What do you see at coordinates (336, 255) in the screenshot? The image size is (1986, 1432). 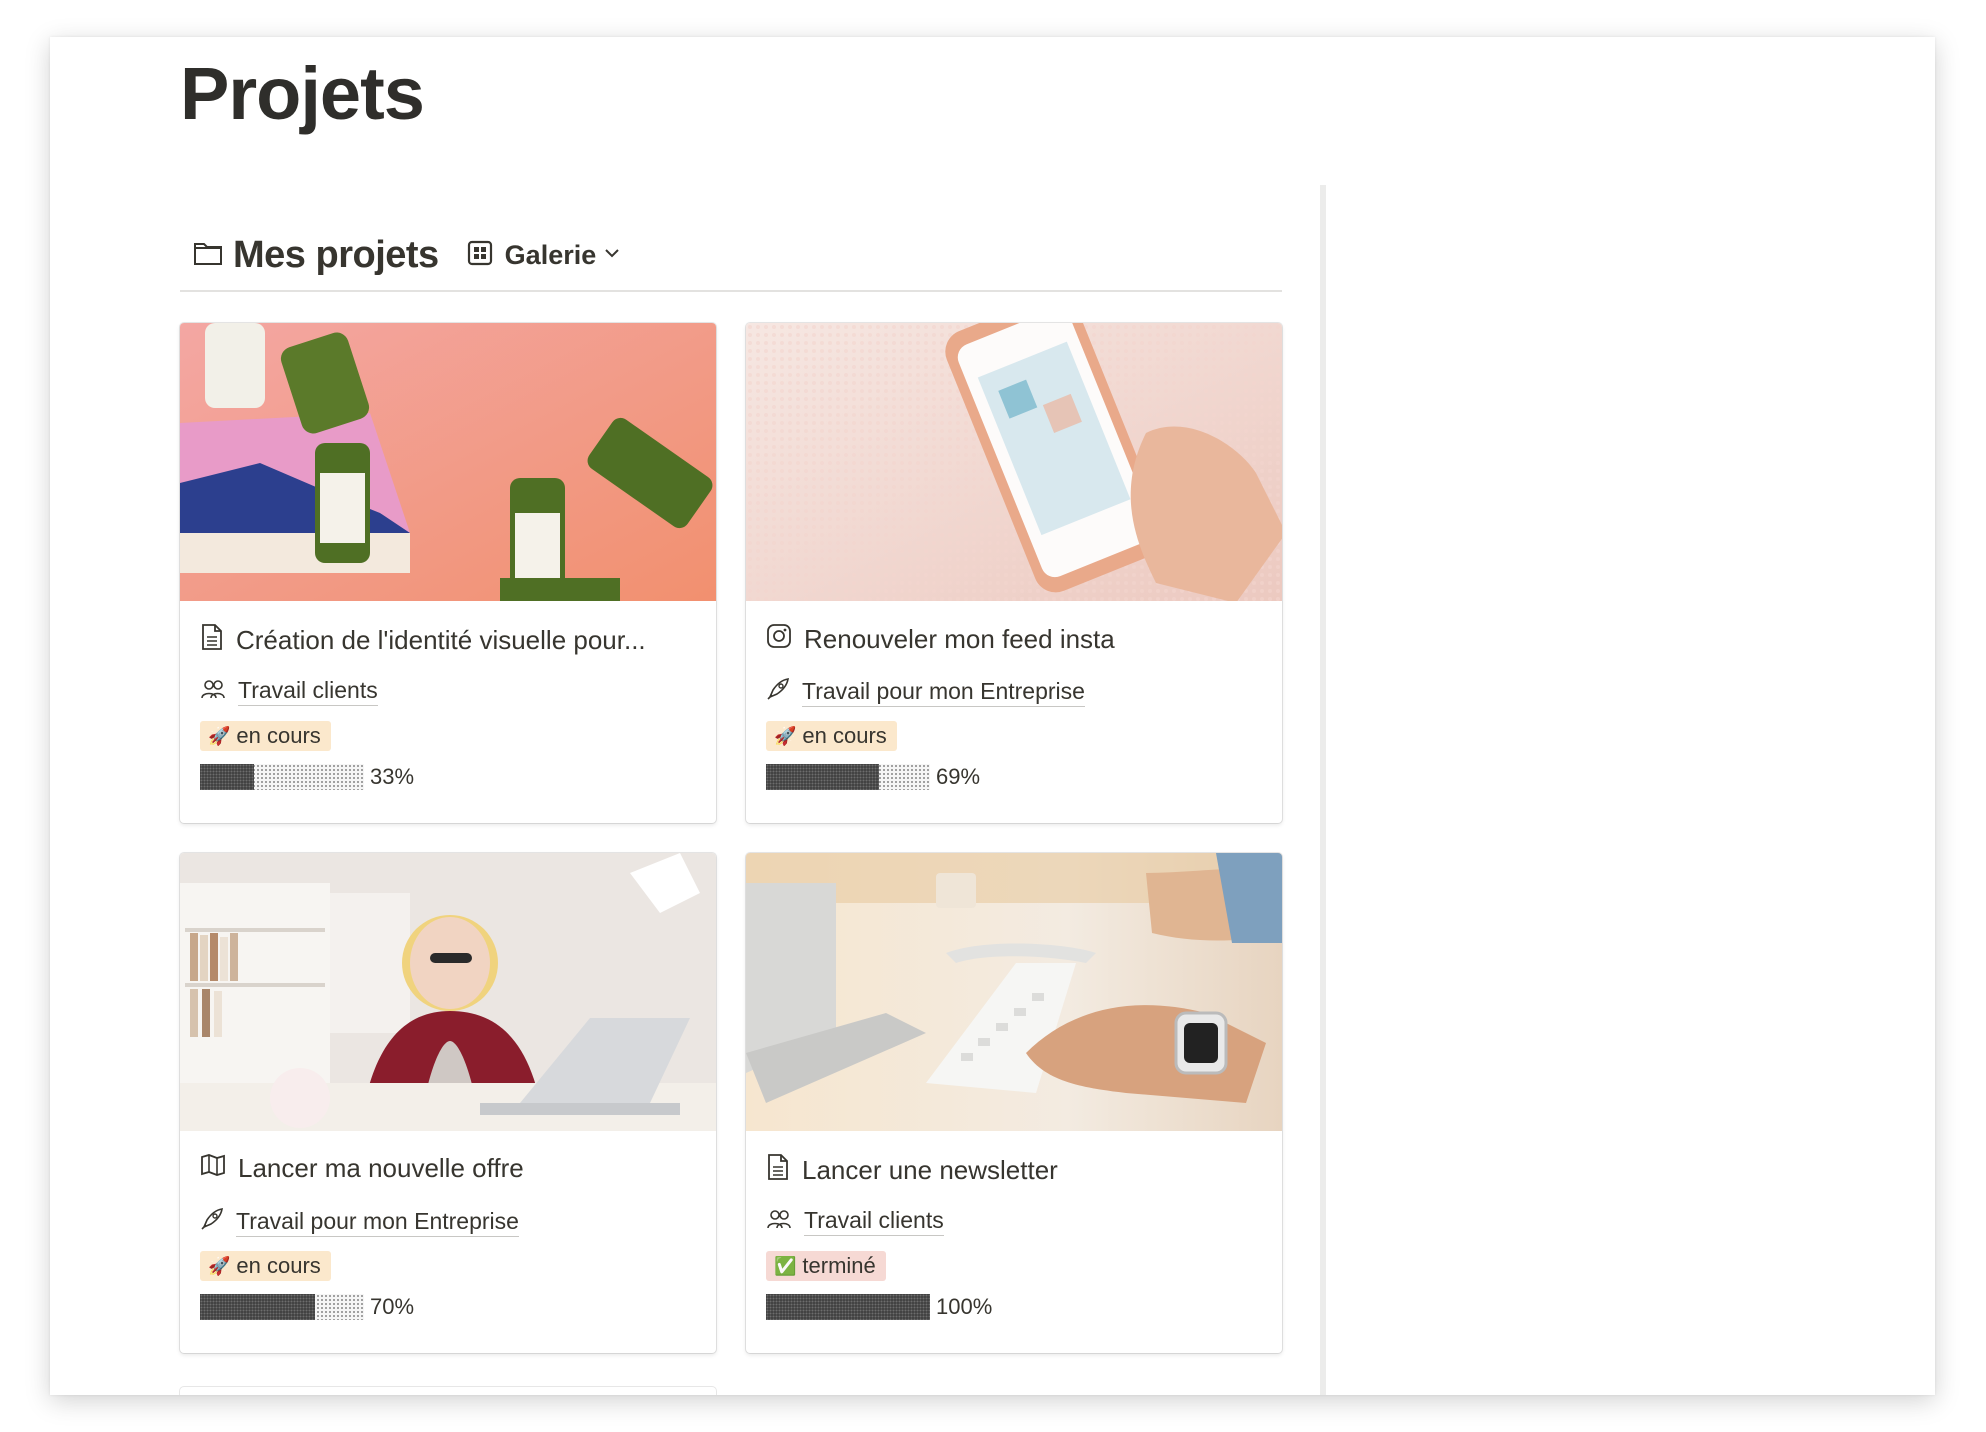 I see `database-title: Mes projets` at bounding box center [336, 255].